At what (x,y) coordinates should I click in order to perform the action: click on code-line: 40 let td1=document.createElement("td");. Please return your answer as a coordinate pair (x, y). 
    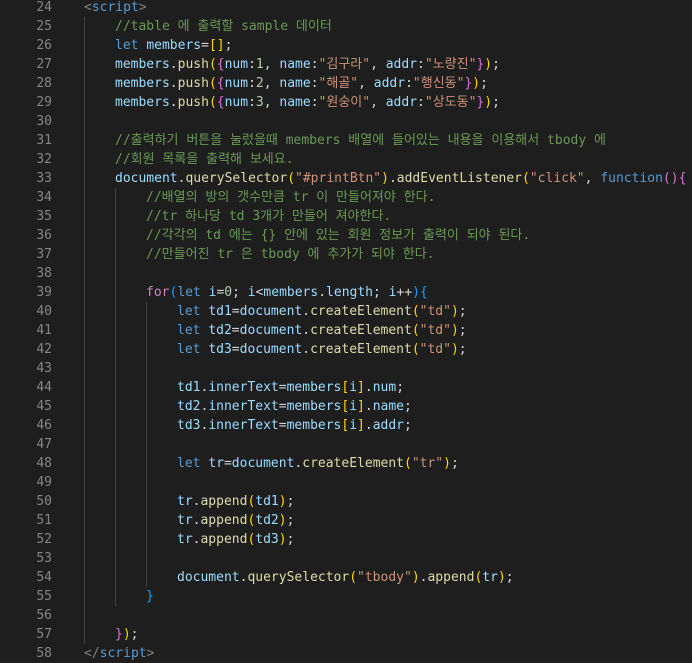
    Looking at the image, I should click on (346, 311).